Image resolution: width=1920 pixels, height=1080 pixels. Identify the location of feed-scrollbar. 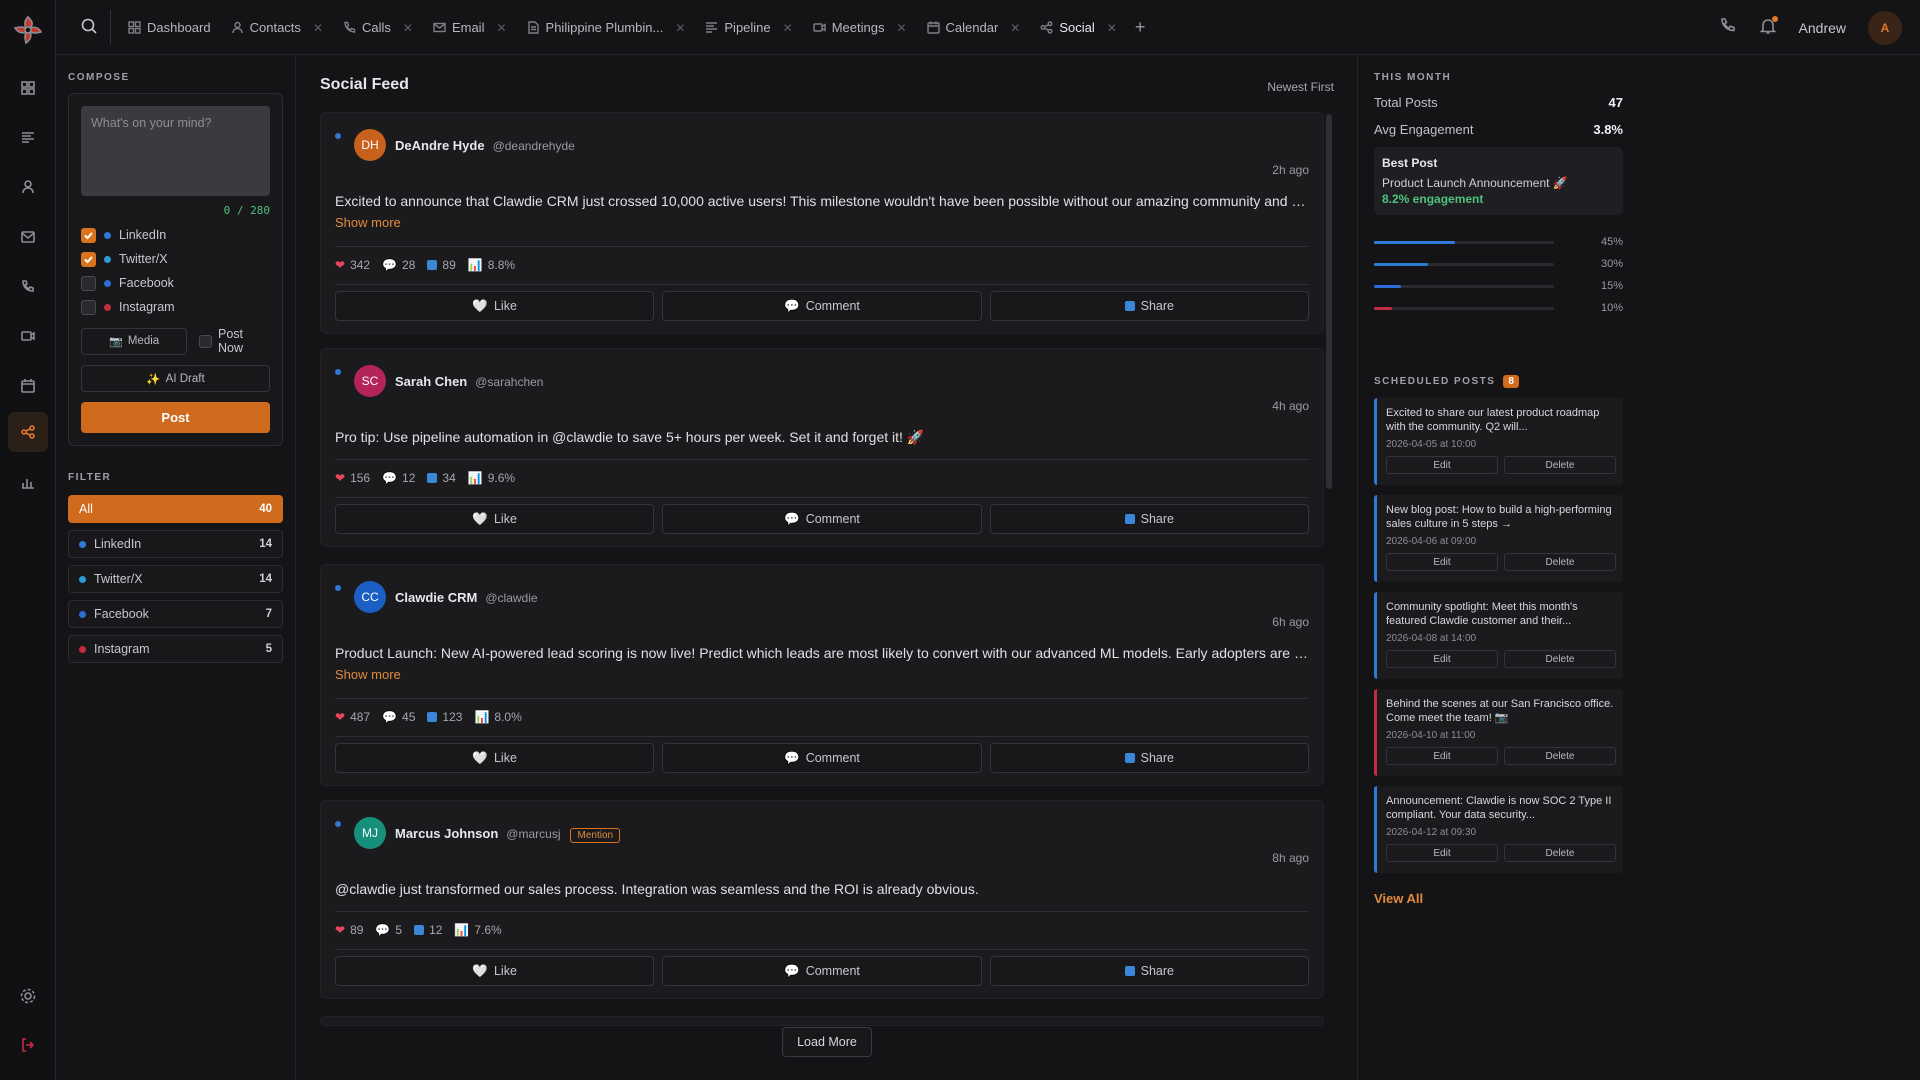
(1329, 301).